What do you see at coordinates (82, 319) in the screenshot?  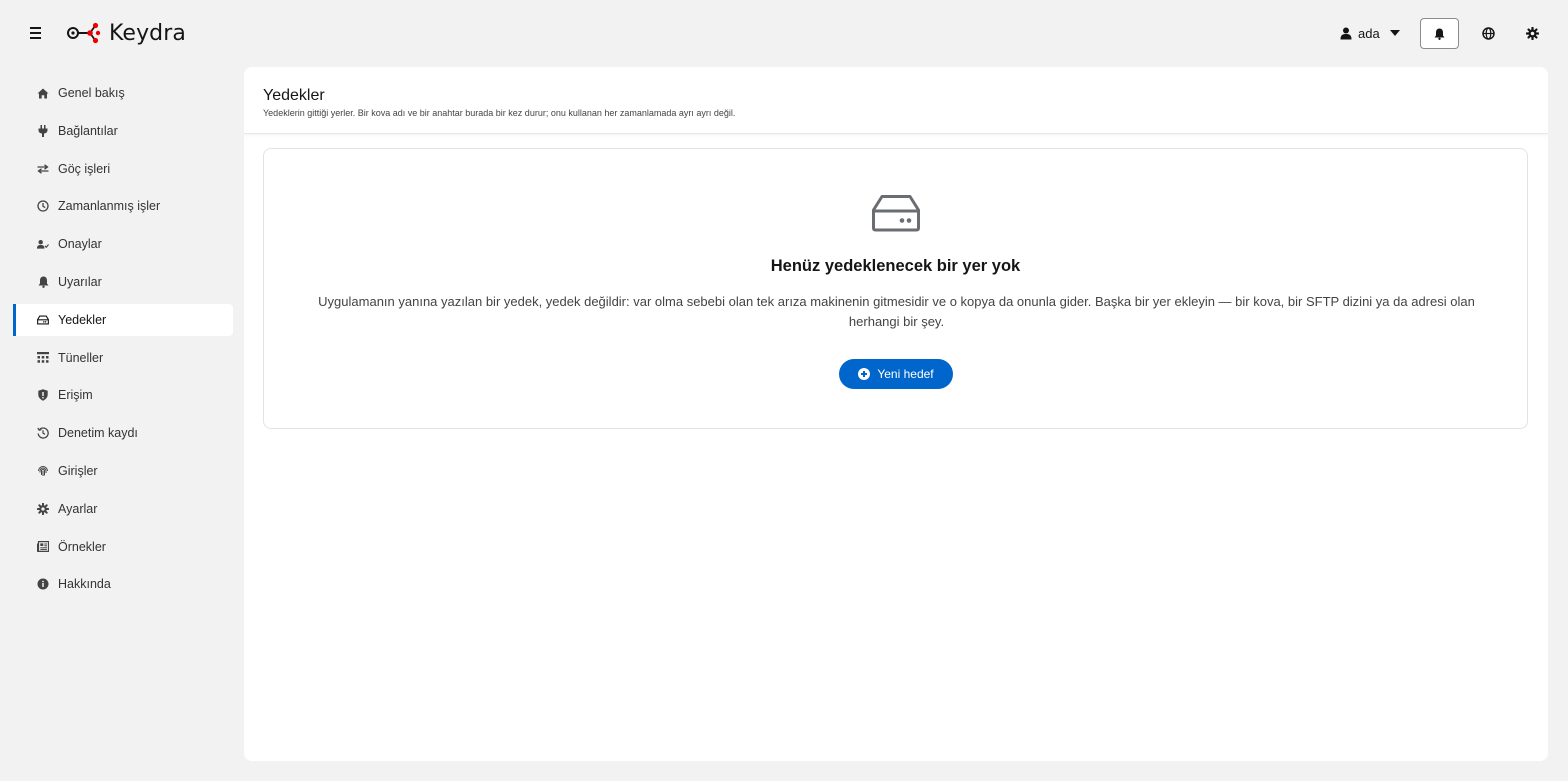 I see `sidebar-item-label: Yedekler` at bounding box center [82, 319].